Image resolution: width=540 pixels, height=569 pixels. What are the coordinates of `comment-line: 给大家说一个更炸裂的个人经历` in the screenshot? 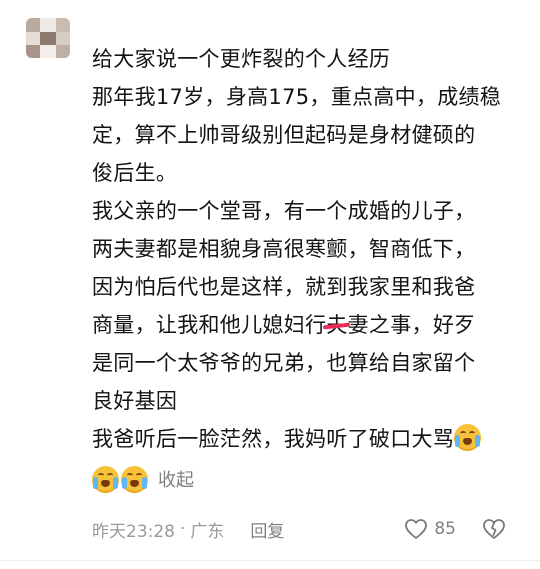 It's located at (241, 59).